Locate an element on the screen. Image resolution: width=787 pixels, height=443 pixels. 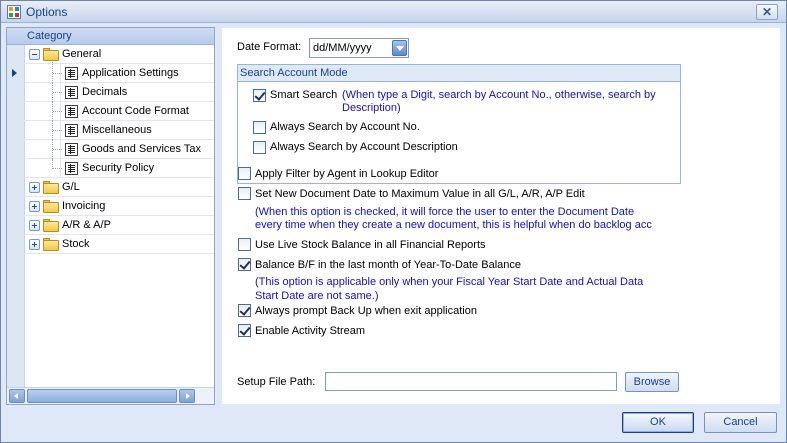
close-button: ✕ is located at coordinates (767, 12).